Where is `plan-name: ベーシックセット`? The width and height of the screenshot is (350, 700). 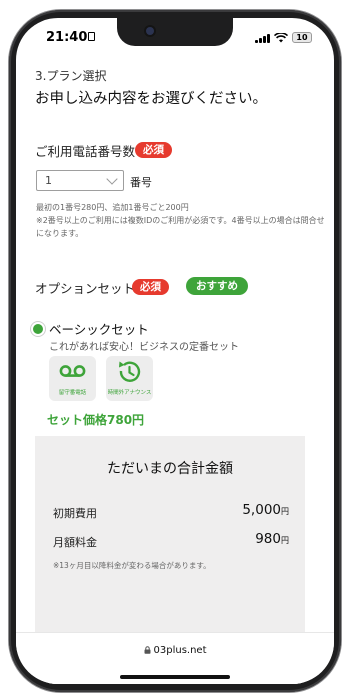
plan-name: ベーシックセット is located at coordinates (99, 328).